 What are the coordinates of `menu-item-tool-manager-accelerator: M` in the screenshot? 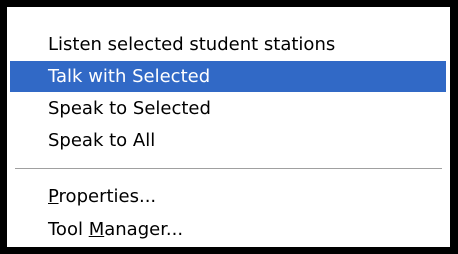 It's located at (96, 229).